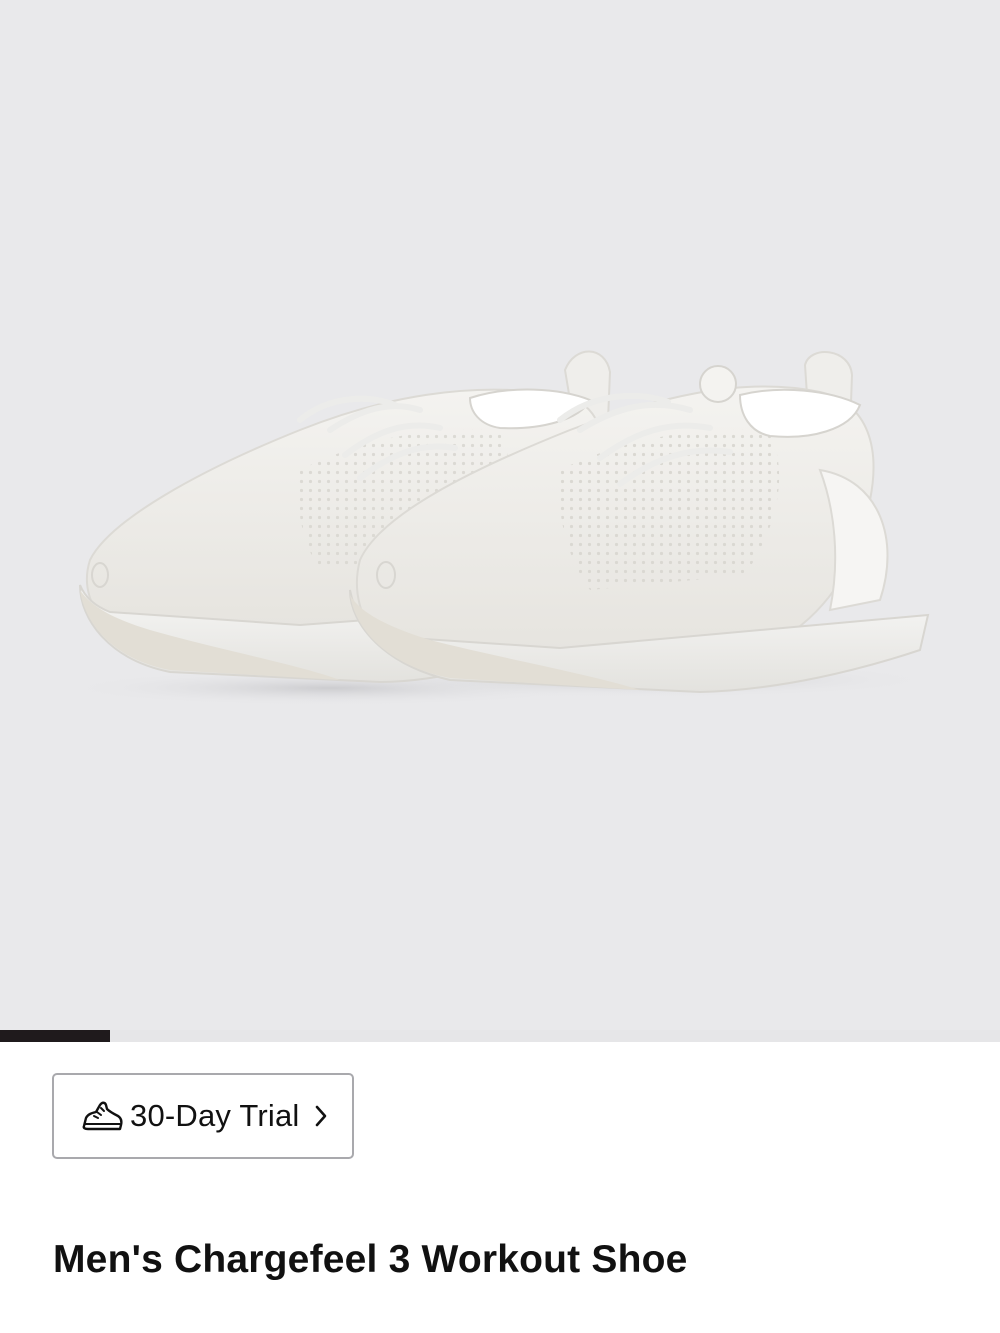 The image size is (1000, 1333). Describe the element at coordinates (55, 1036) in the screenshot. I see `gallery-progress-fill` at that location.